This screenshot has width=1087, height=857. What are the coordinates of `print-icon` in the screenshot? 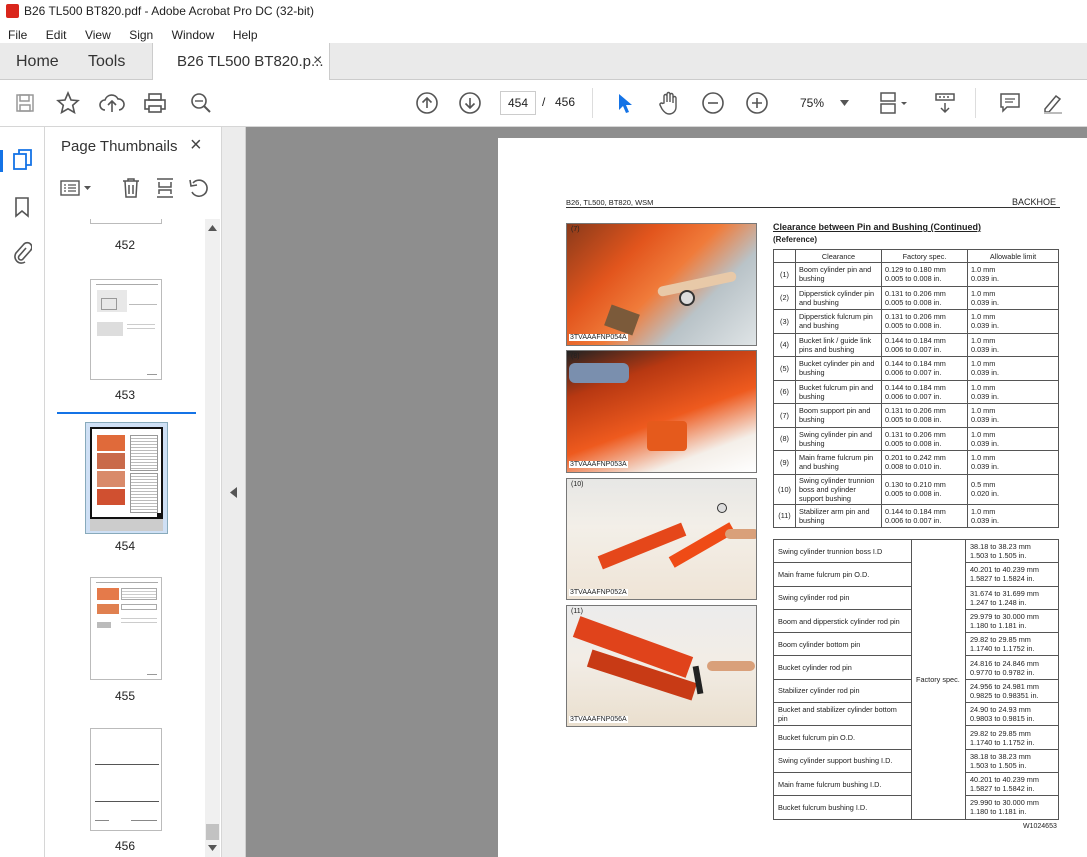 It's located at (155, 103).